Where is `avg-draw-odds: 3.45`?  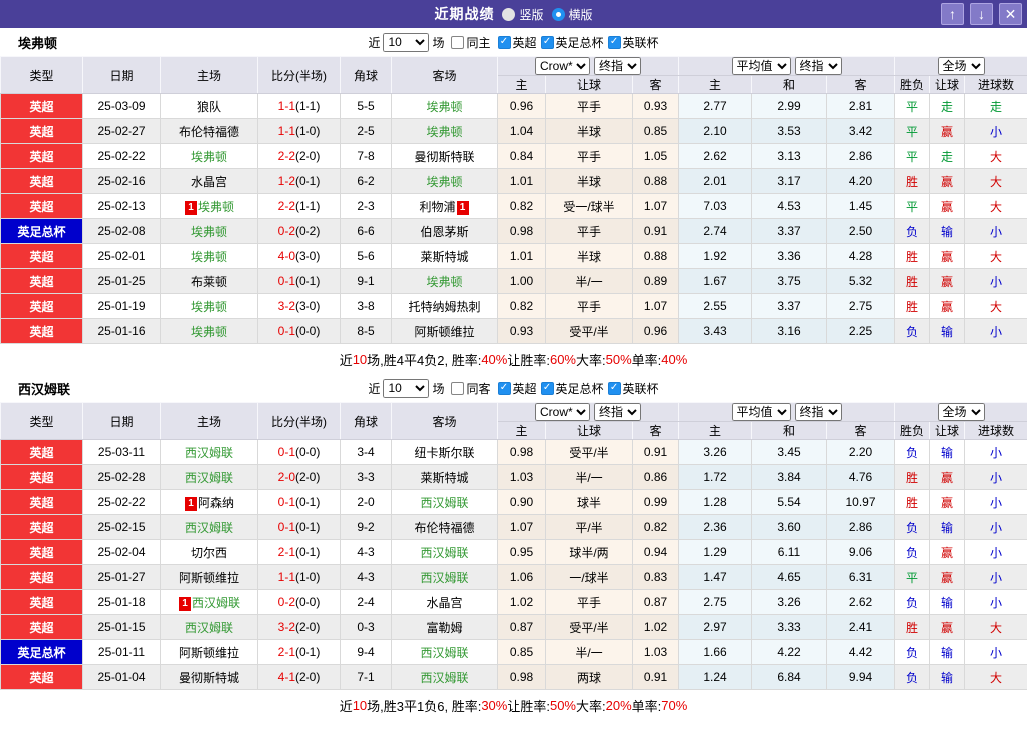
avg-draw-odds: 3.45 is located at coordinates (789, 452).